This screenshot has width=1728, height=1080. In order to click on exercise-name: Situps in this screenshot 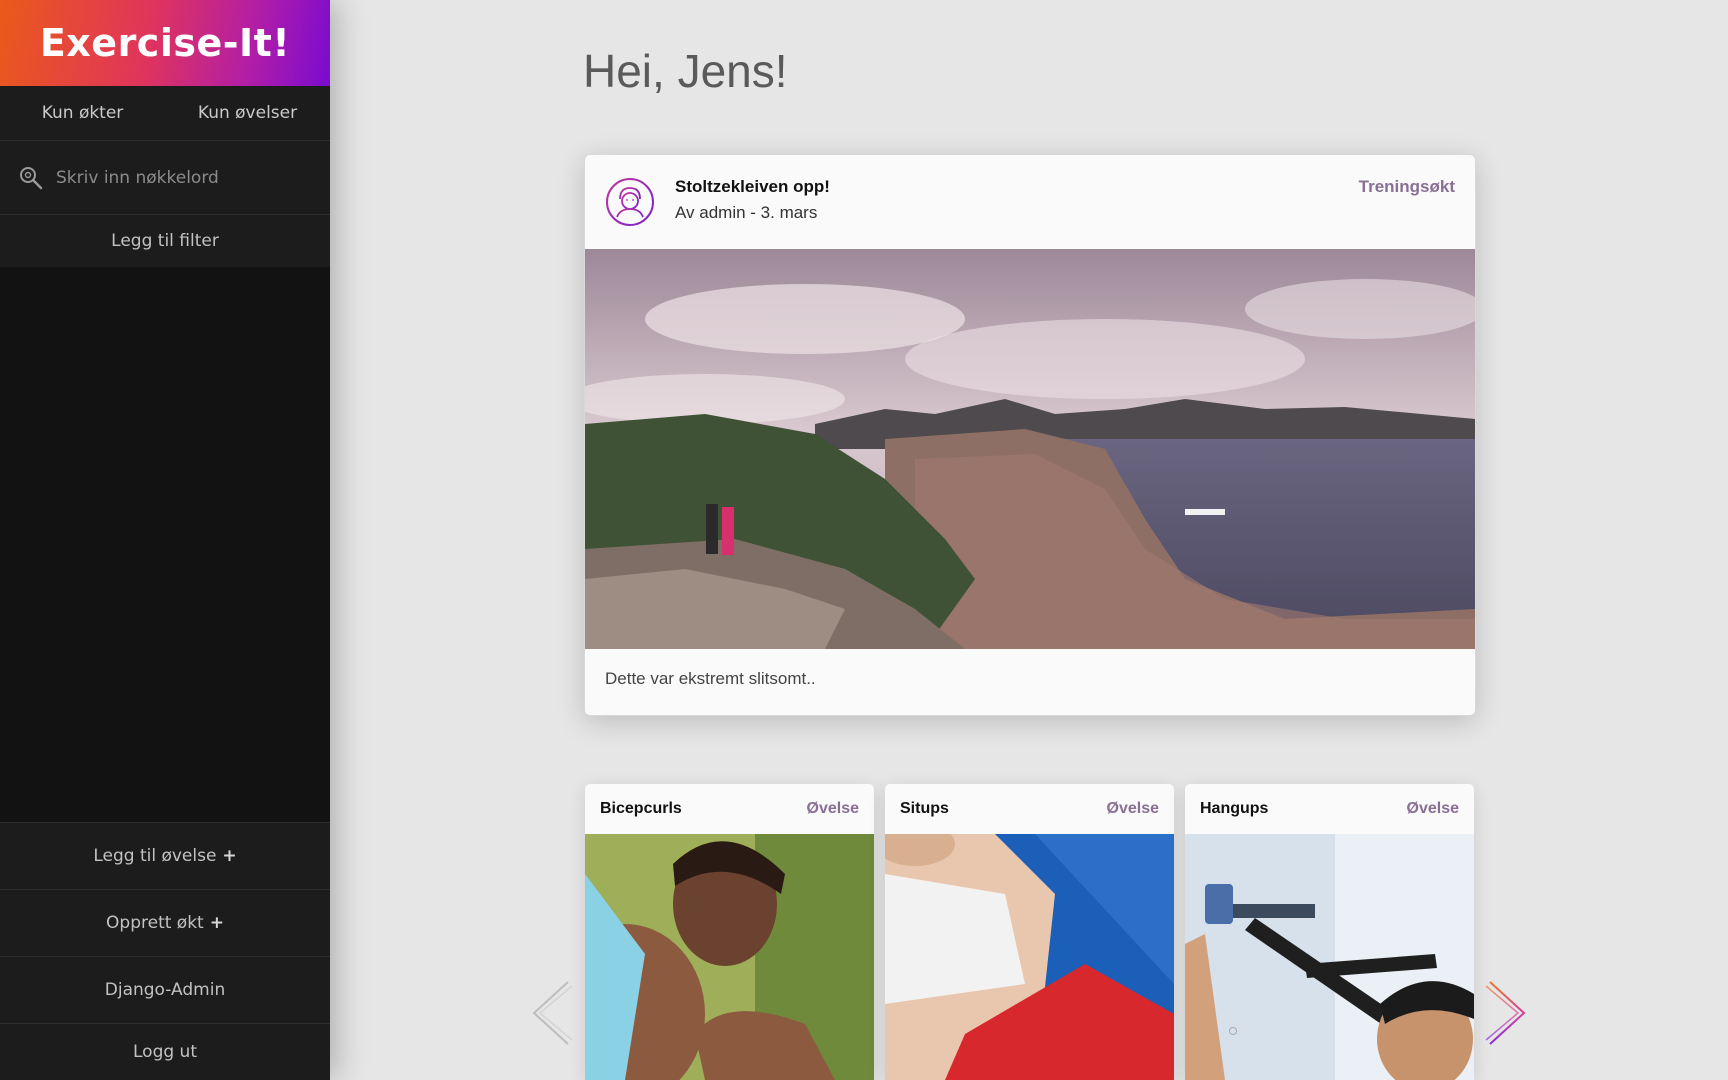, I will do `click(924, 808)`.